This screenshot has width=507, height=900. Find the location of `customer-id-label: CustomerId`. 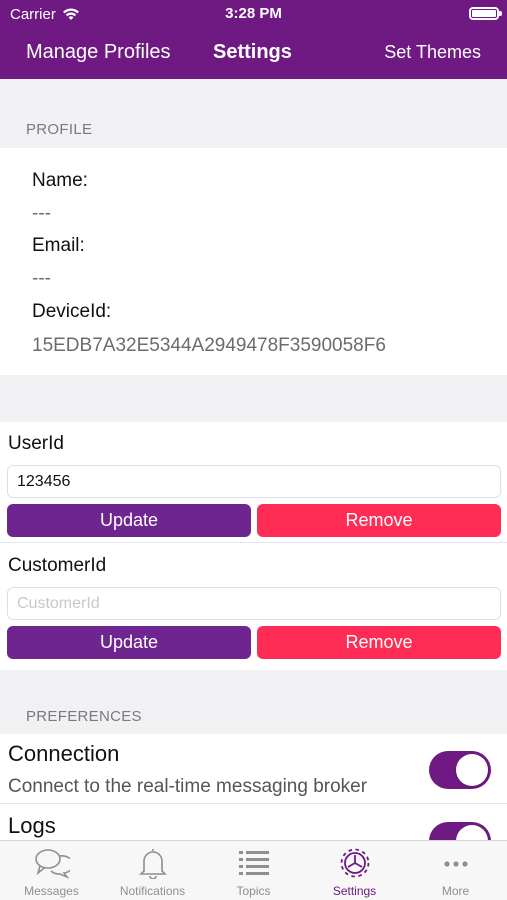

customer-id-label: CustomerId is located at coordinates (57, 565).